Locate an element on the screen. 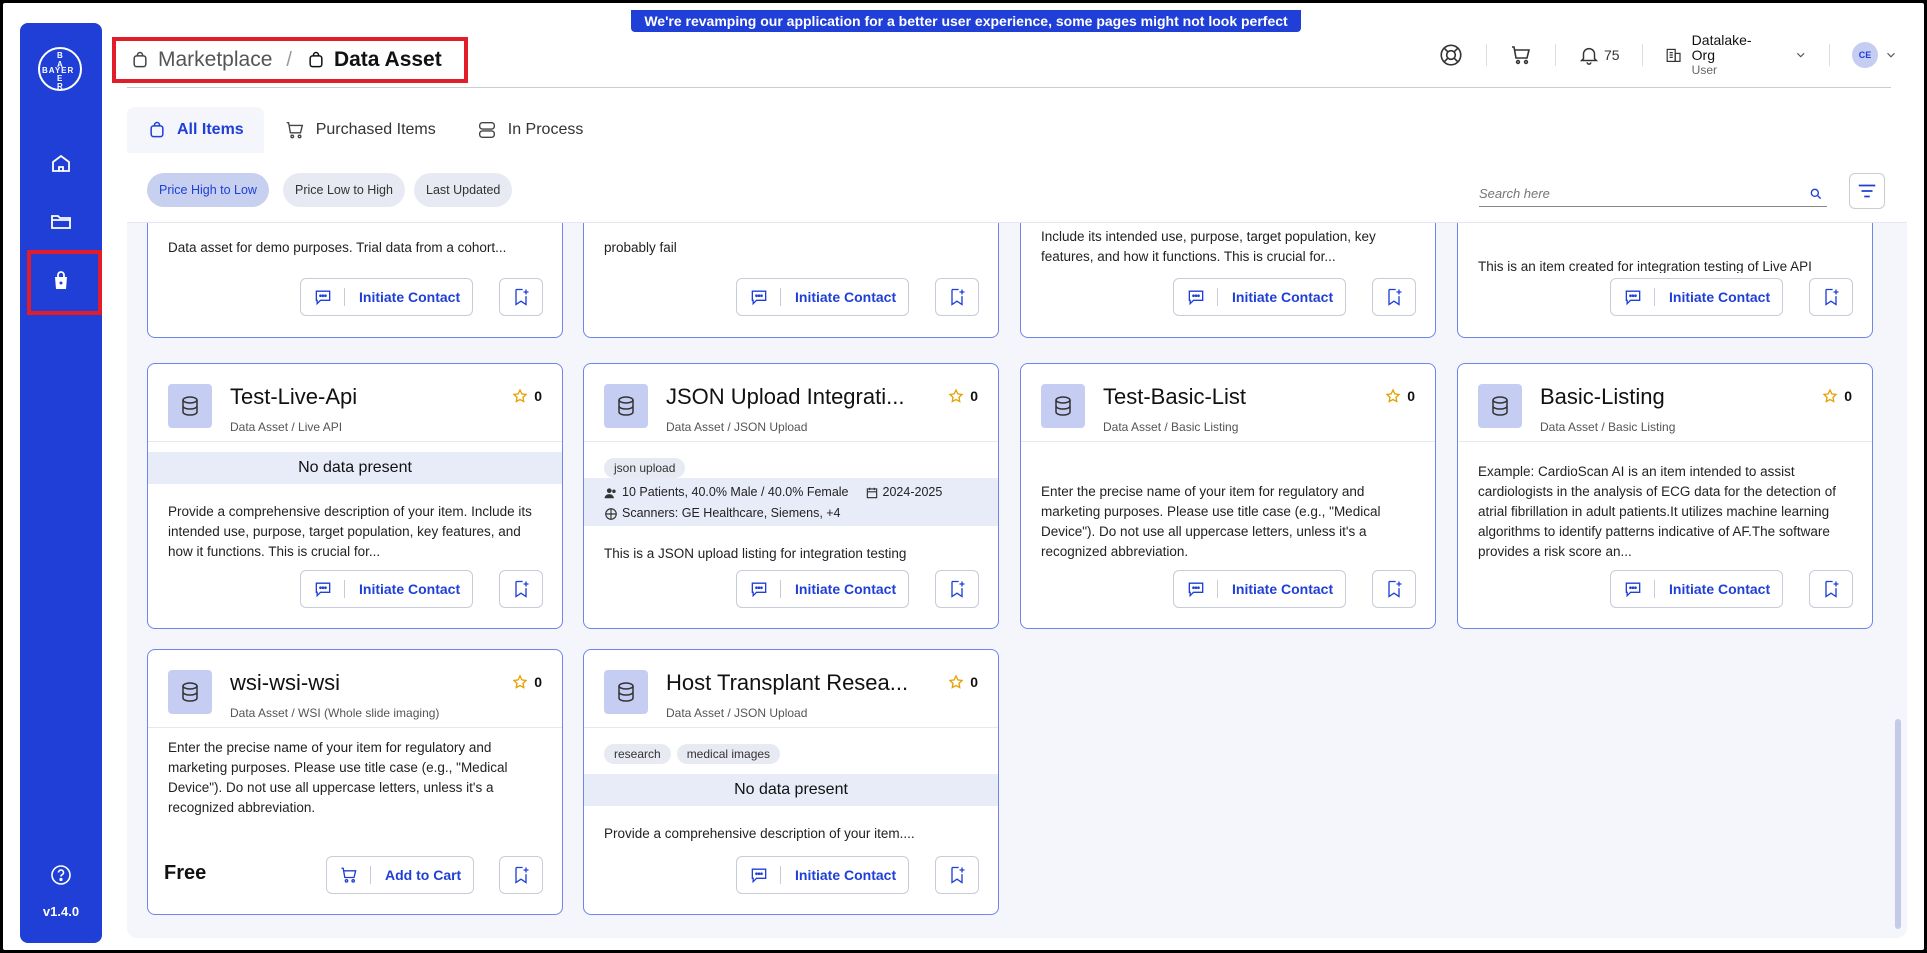  tab-all-items: All Items is located at coordinates (195, 130).